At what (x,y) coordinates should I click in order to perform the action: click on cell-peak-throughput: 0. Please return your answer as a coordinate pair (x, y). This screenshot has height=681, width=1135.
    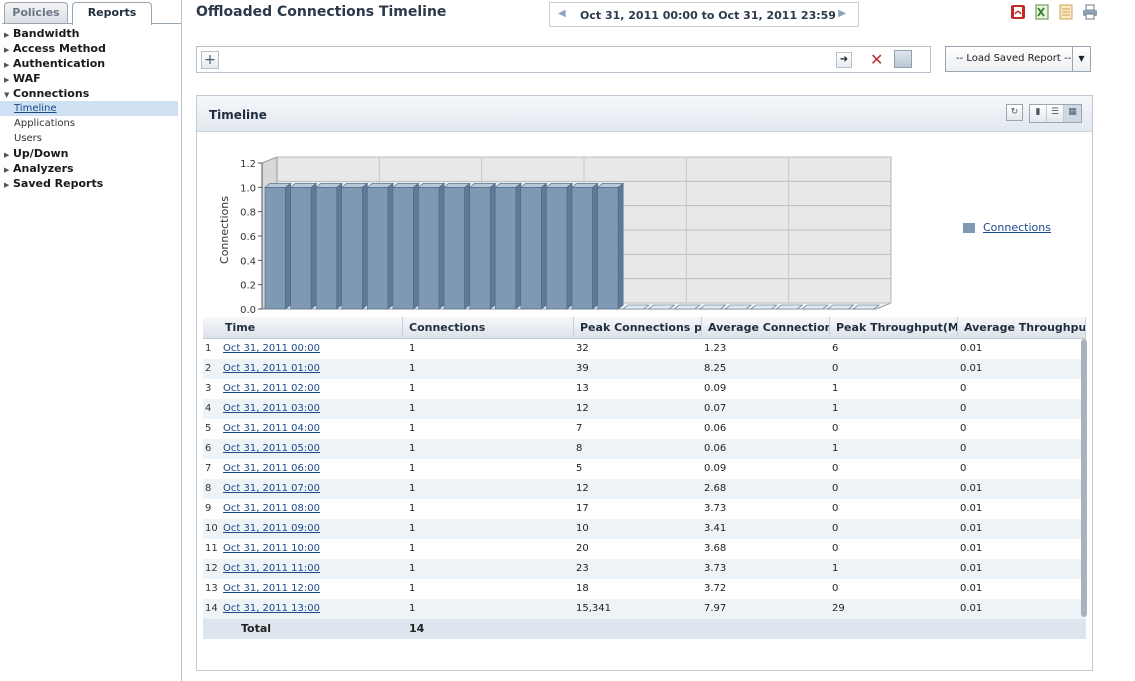
    Looking at the image, I should click on (835, 368).